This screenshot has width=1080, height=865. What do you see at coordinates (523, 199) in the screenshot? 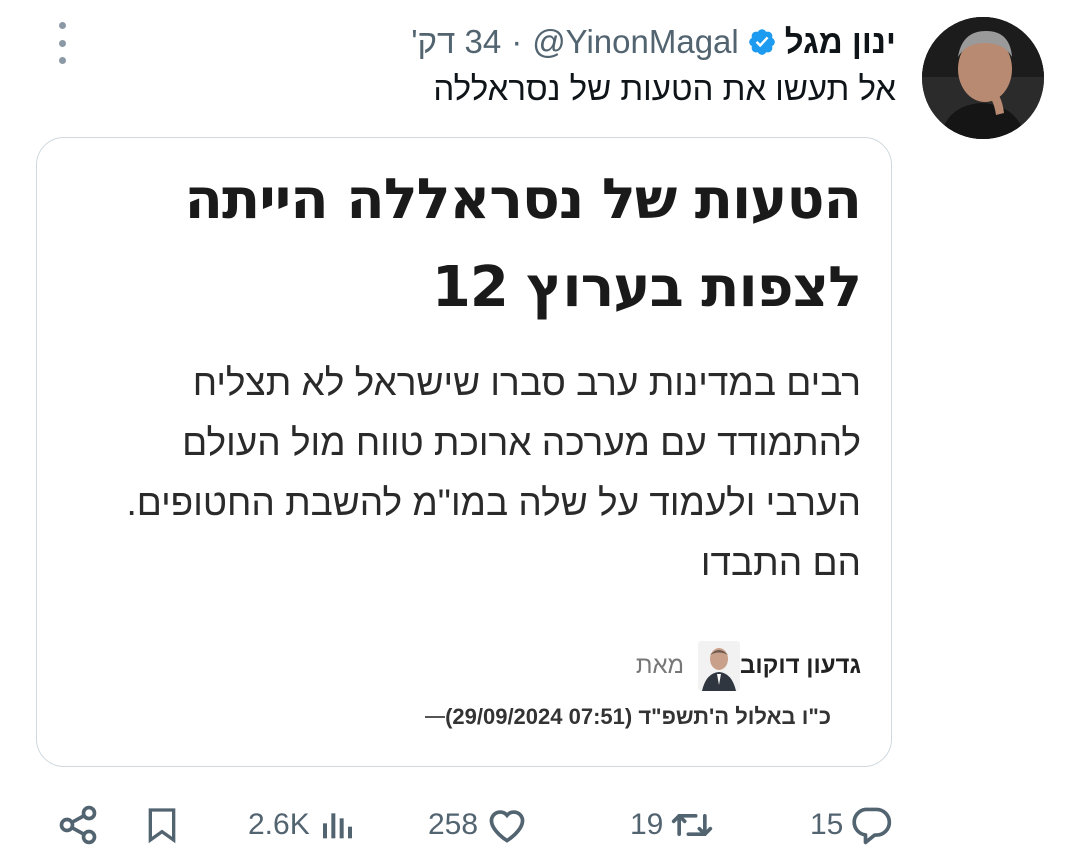
I see `card-headline-line1: הטעות של נסראללה הייתה` at bounding box center [523, 199].